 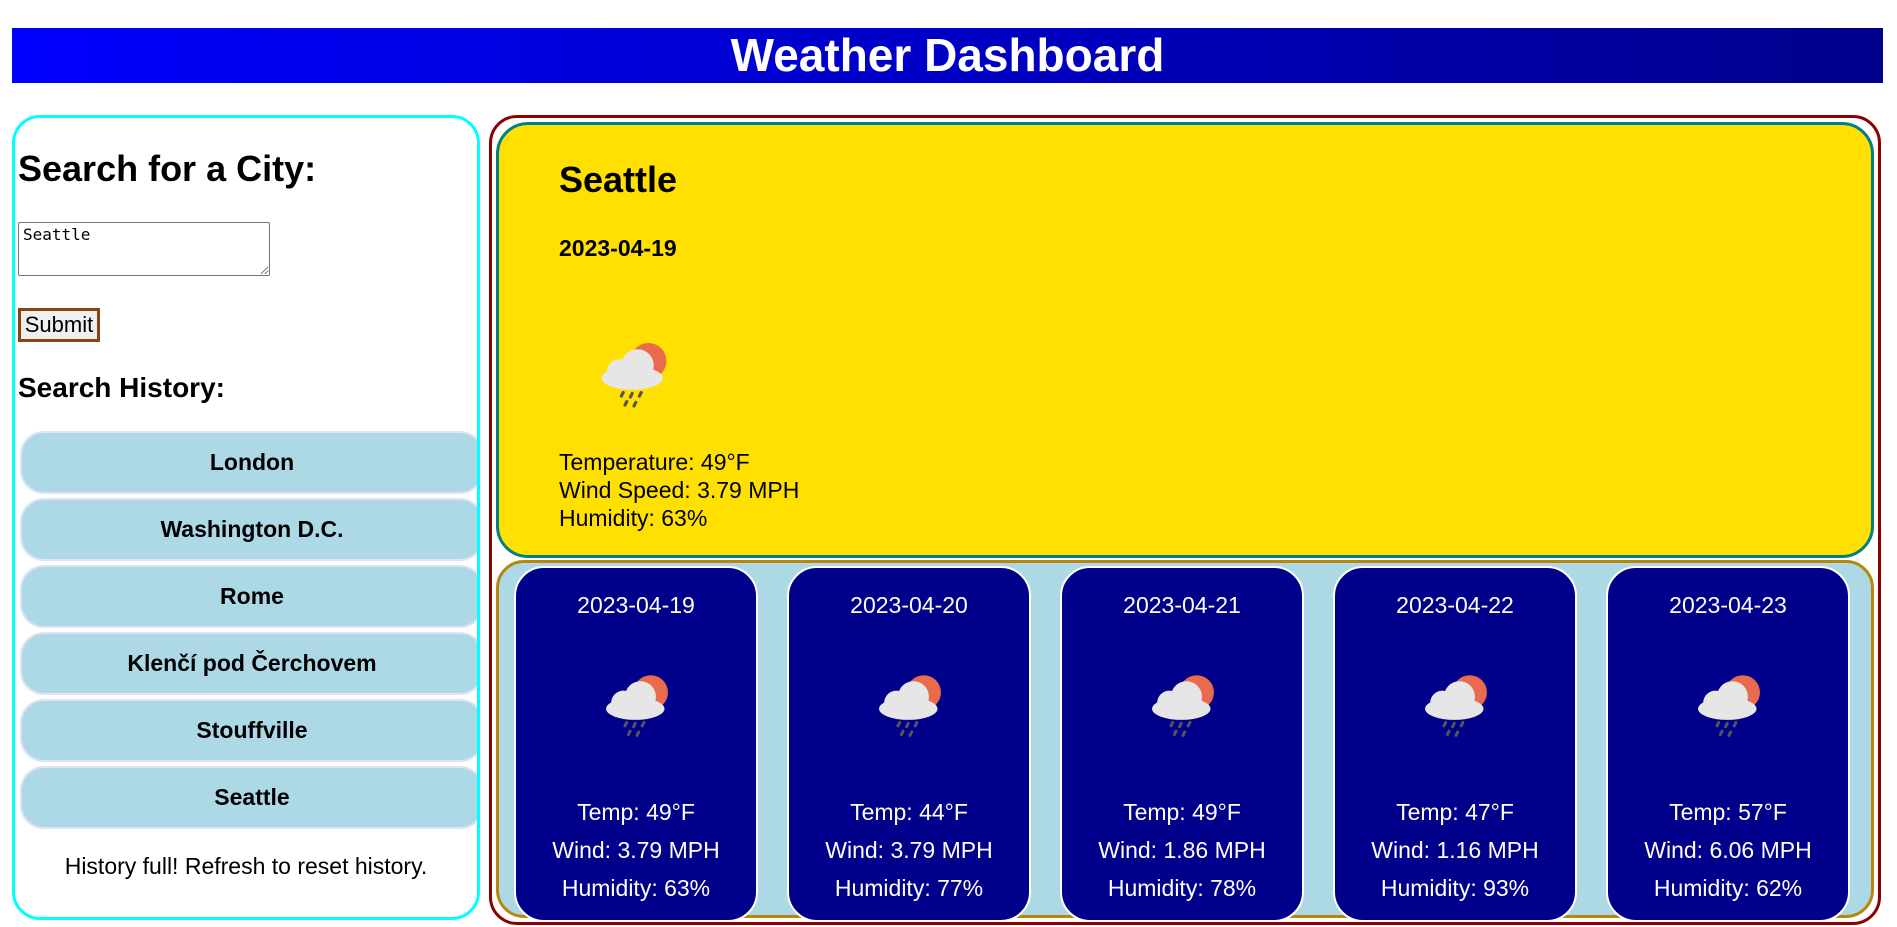 I want to click on forecast-stats: Temp: 57°F Wind: 6.06 MPH Humidity: 62%, so click(x=1728, y=850).